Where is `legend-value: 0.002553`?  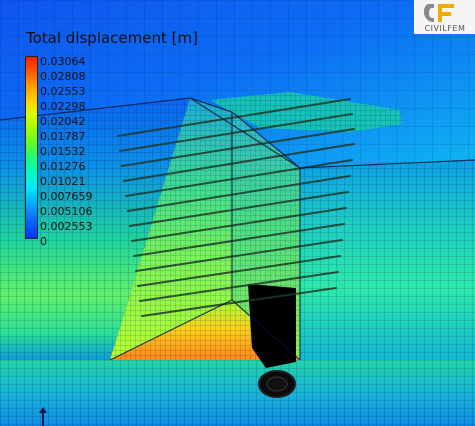
legend-value: 0.002553 is located at coordinates (66, 226).